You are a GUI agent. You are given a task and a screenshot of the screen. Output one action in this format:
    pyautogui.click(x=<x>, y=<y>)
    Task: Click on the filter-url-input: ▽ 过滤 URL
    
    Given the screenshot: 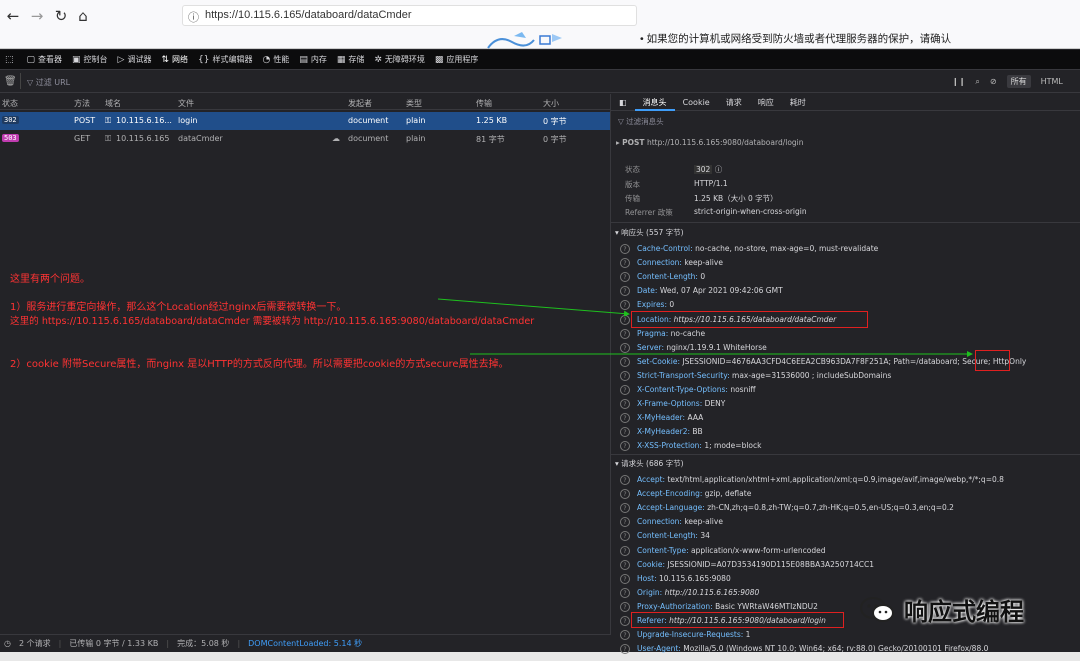 What is the action you would take?
    pyautogui.click(x=48, y=82)
    